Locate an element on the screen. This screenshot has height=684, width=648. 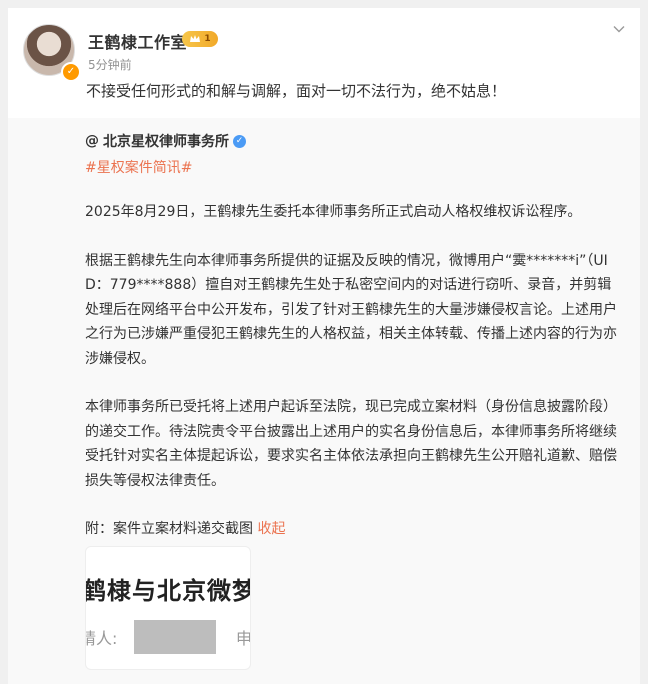
collapse-link: 收起 is located at coordinates (271, 529).